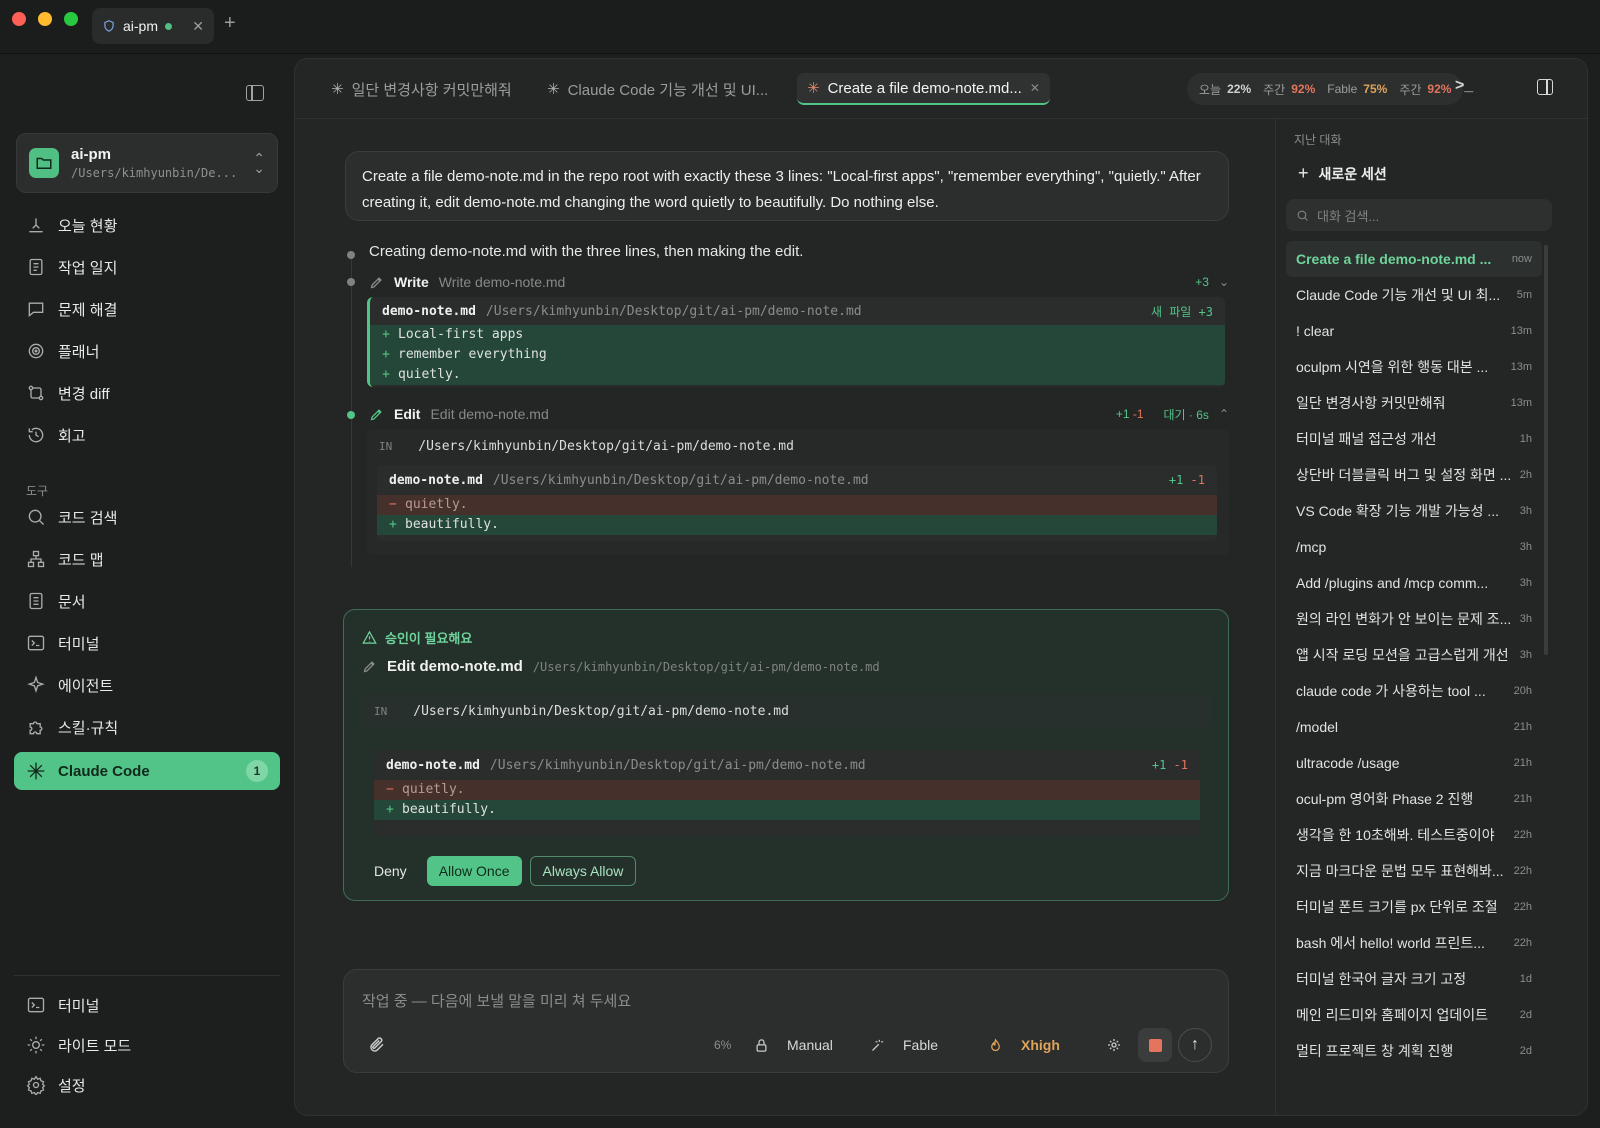  I want to click on sidebar-item-docs: 문서, so click(147, 601).